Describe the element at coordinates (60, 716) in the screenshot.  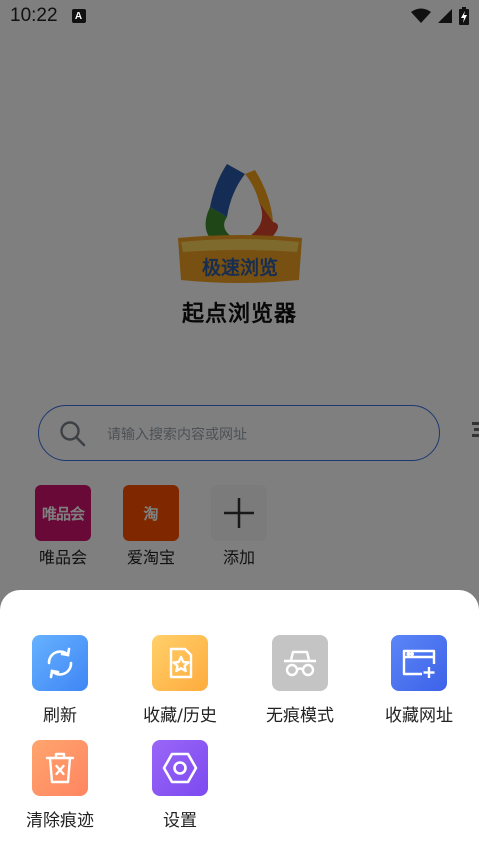
I see `refresh-label: 刷新` at that location.